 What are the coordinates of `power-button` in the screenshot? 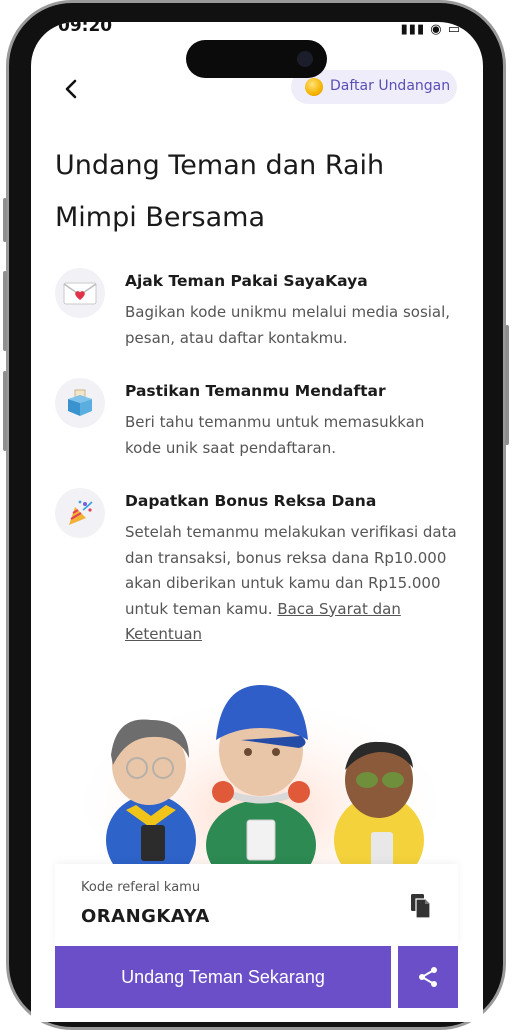 It's located at (507, 385).